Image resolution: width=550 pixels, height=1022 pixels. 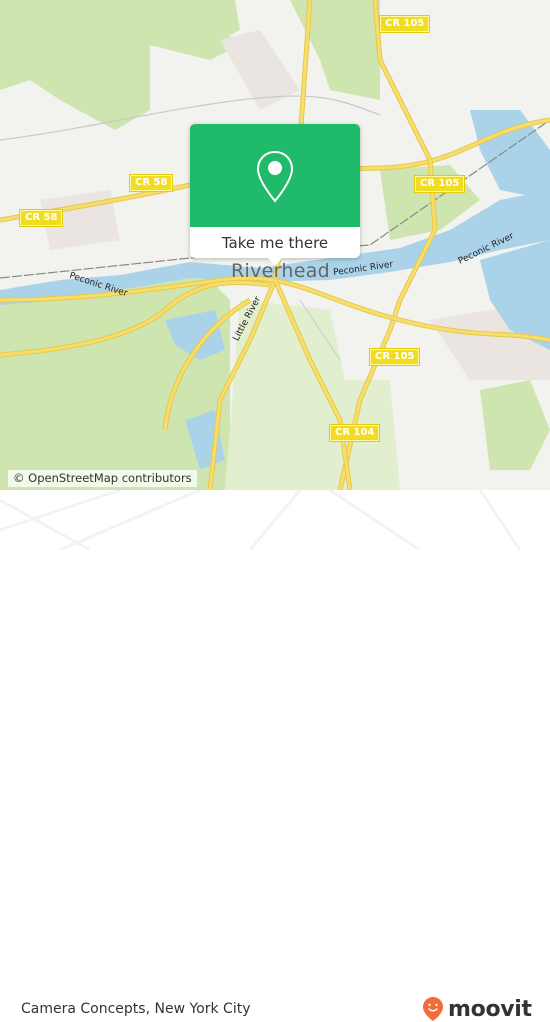 What do you see at coordinates (433, 1009) in the screenshot?
I see `moovit-smile-pin-icon` at bounding box center [433, 1009].